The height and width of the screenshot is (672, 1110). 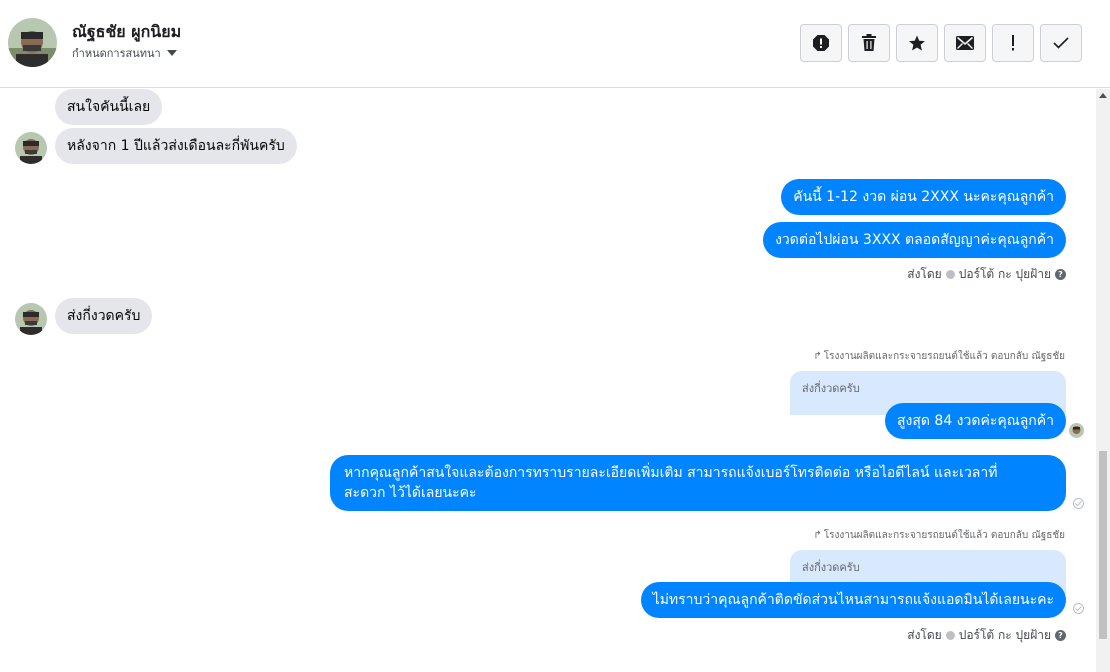 What do you see at coordinates (1103, 95) in the screenshot?
I see `scroll-up-arrow-icon` at bounding box center [1103, 95].